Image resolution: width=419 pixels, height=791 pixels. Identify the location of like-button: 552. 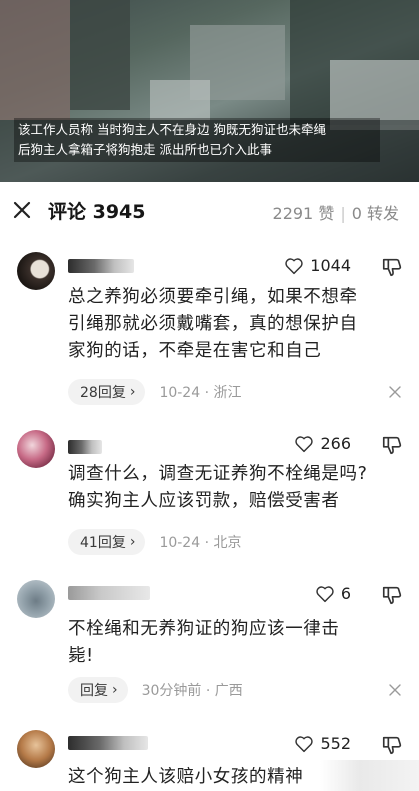
(322, 743).